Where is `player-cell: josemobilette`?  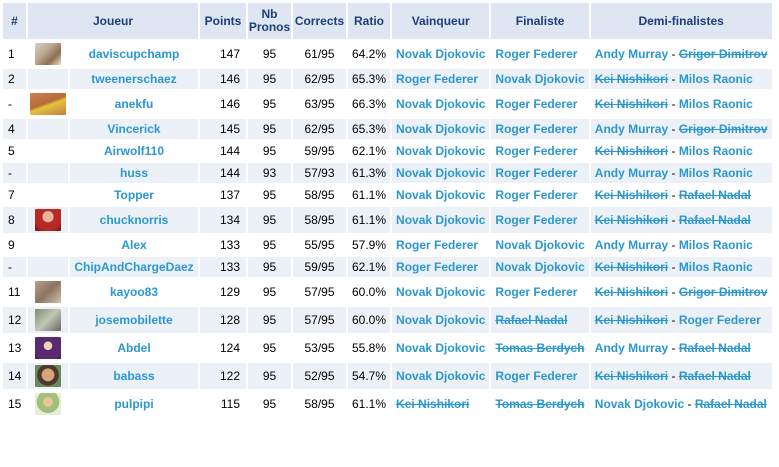
player-cell: josemobilette is located at coordinates (134, 320).